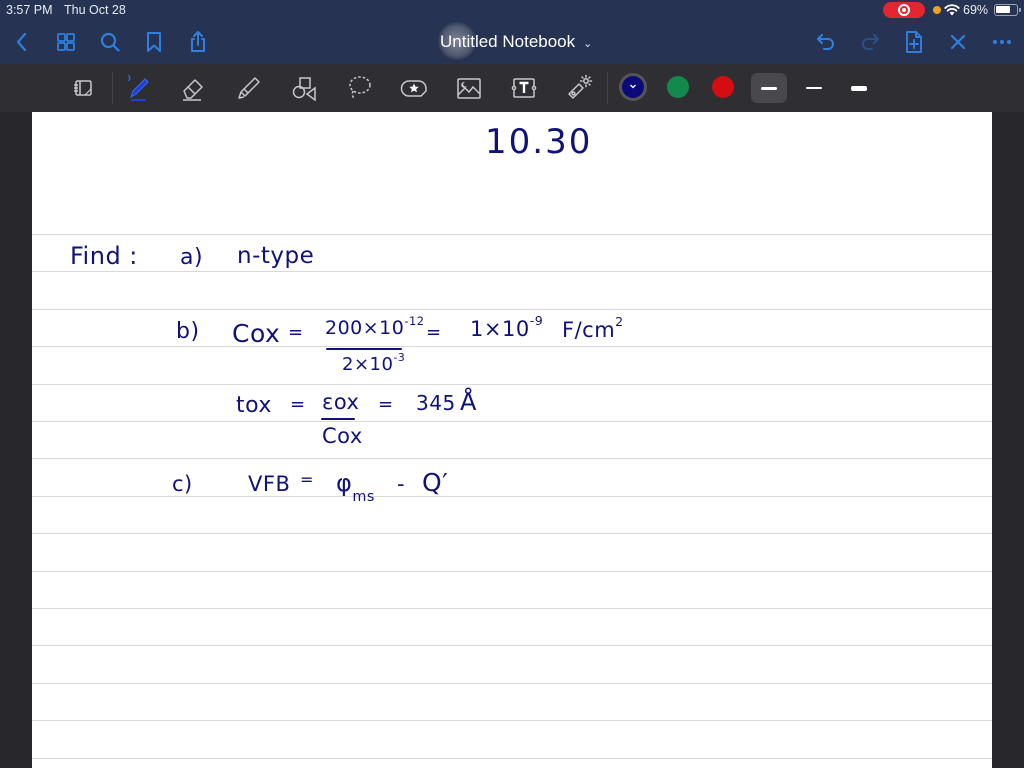 Image resolution: width=1024 pixels, height=768 pixels. I want to click on pen-icon, so click(138, 87).